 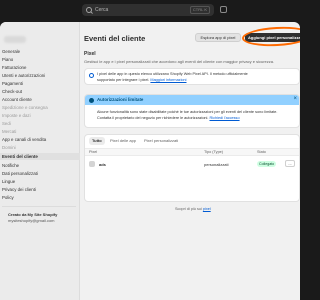 I want to click on sidebar-item-label: Notifiche, so click(x=11, y=165).